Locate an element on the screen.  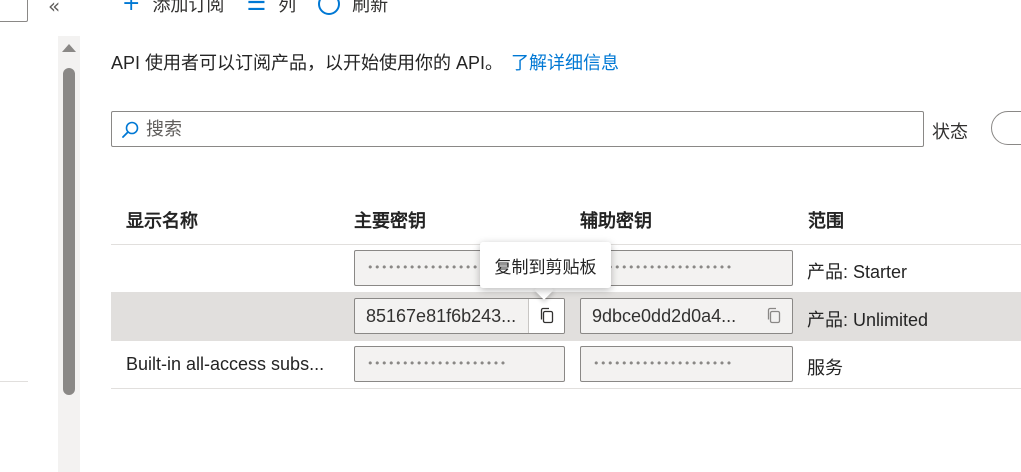
page-description: API 使用者可以订阅产品，以开始使用你的 API。 了解详细信息 is located at coordinates (365, 62).